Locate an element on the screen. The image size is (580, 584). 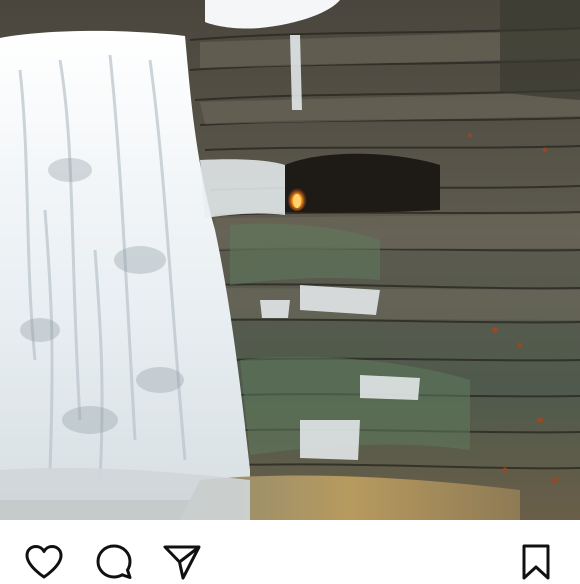
share-icon is located at coordinates (182, 562).